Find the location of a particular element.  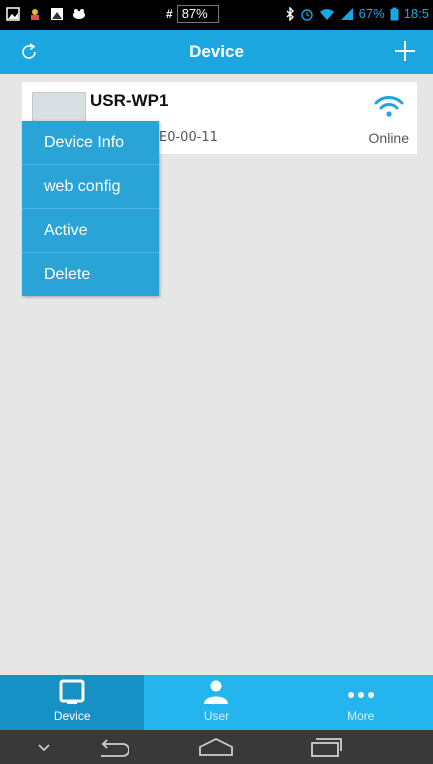

tab-user-label: User is located at coordinates (216, 716).